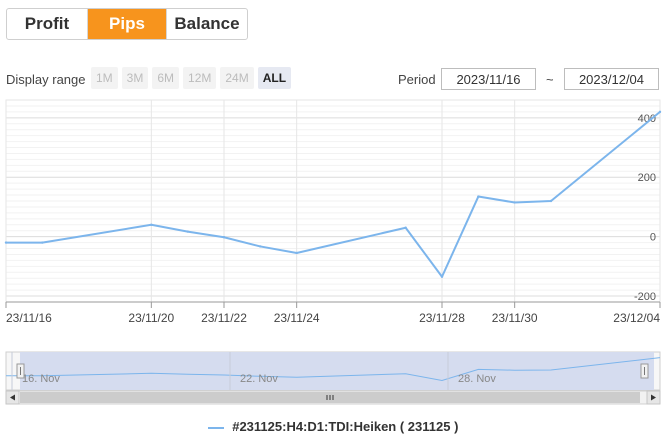 Image resolution: width=666 pixels, height=443 pixels. Describe the element at coordinates (645, 297) in the screenshot. I see `y-tick-label: -200` at that location.